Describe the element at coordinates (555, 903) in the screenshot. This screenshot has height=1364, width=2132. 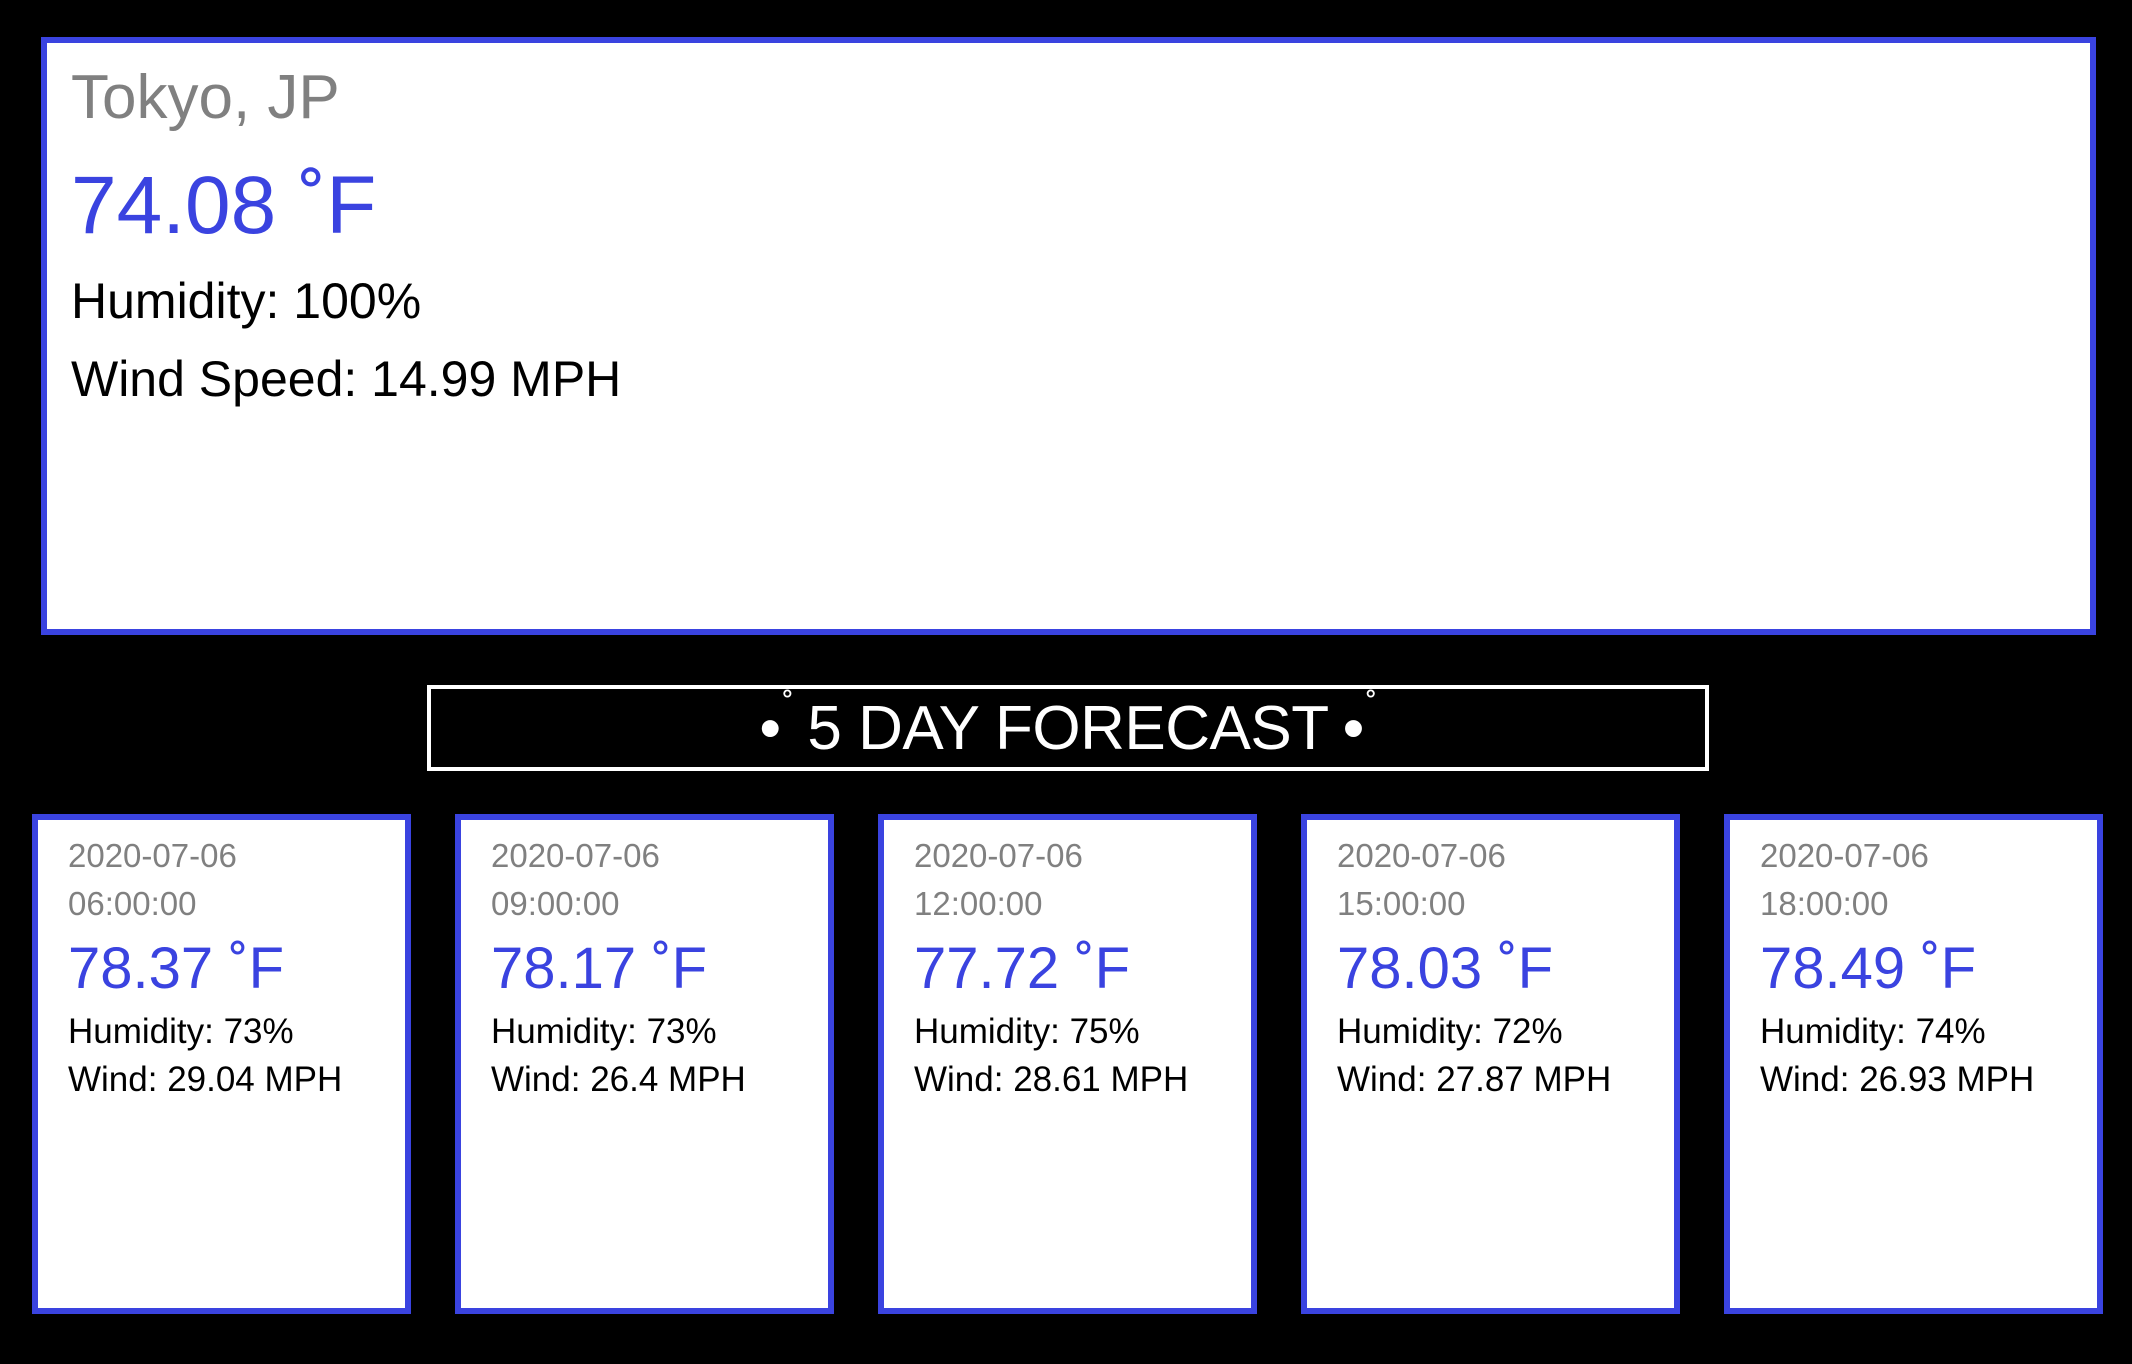
I see `forecast-time: 09:00:00` at that location.